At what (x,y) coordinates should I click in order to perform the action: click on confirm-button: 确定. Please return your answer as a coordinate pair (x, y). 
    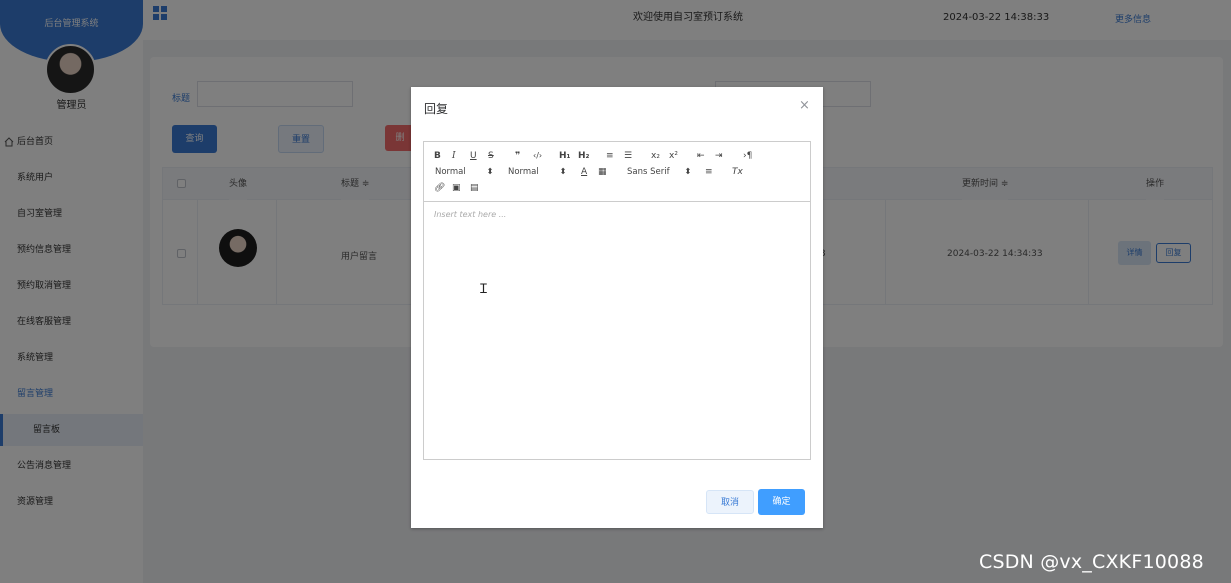
    Looking at the image, I should click on (781, 502).